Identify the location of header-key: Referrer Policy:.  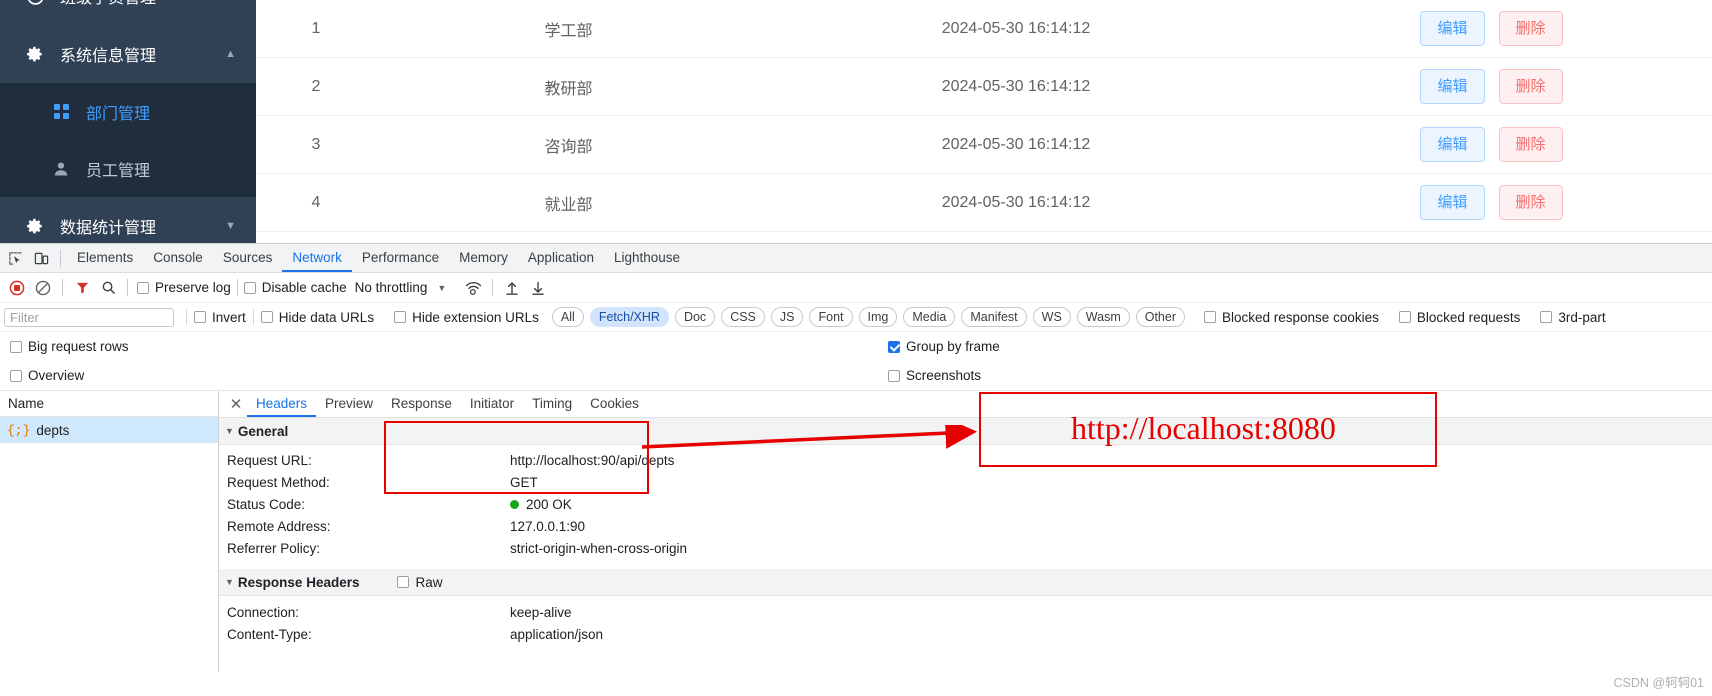
(274, 548).